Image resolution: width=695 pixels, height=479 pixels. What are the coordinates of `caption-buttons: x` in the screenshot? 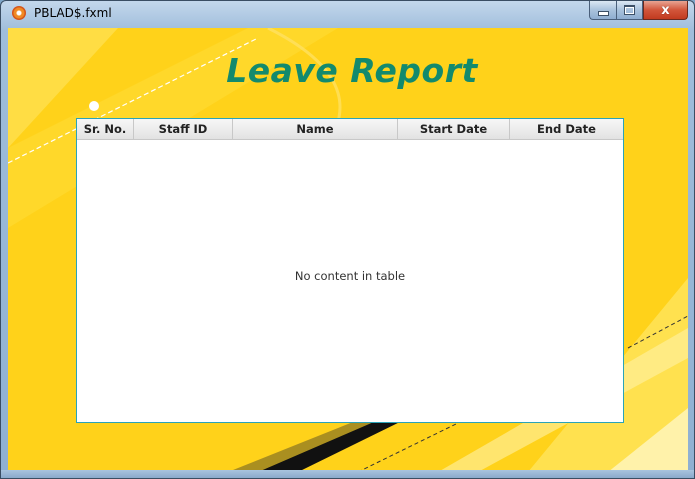 It's located at (638, 11).